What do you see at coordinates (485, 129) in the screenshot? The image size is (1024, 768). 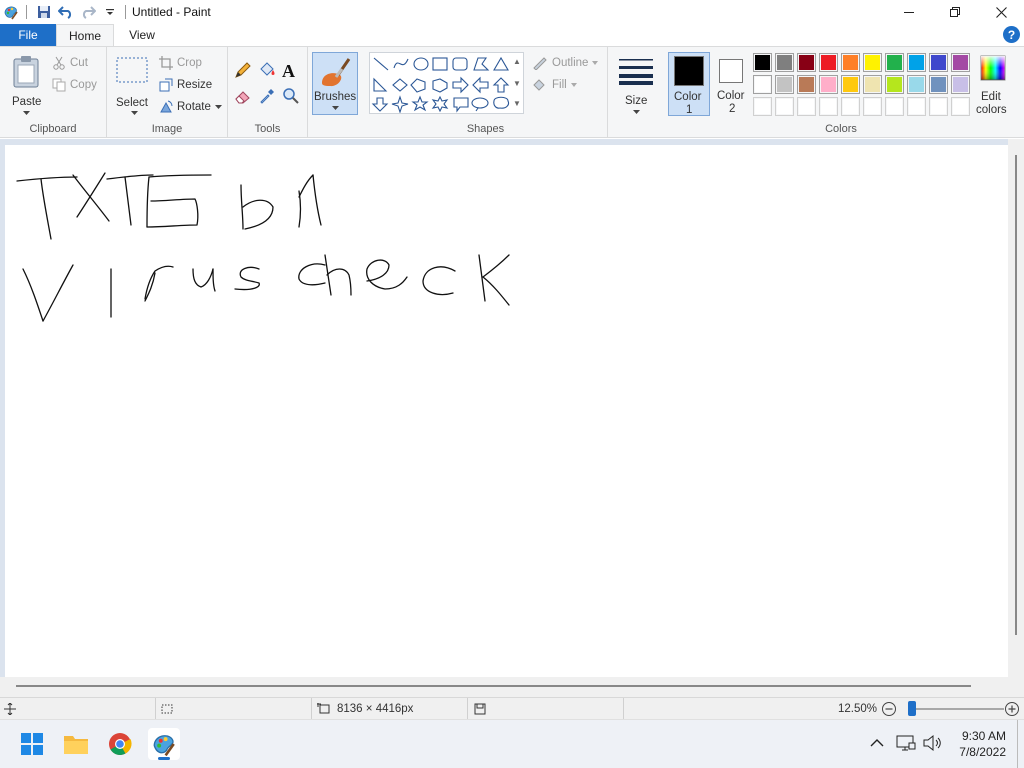 I see `shapes-group-label: Shapes` at bounding box center [485, 129].